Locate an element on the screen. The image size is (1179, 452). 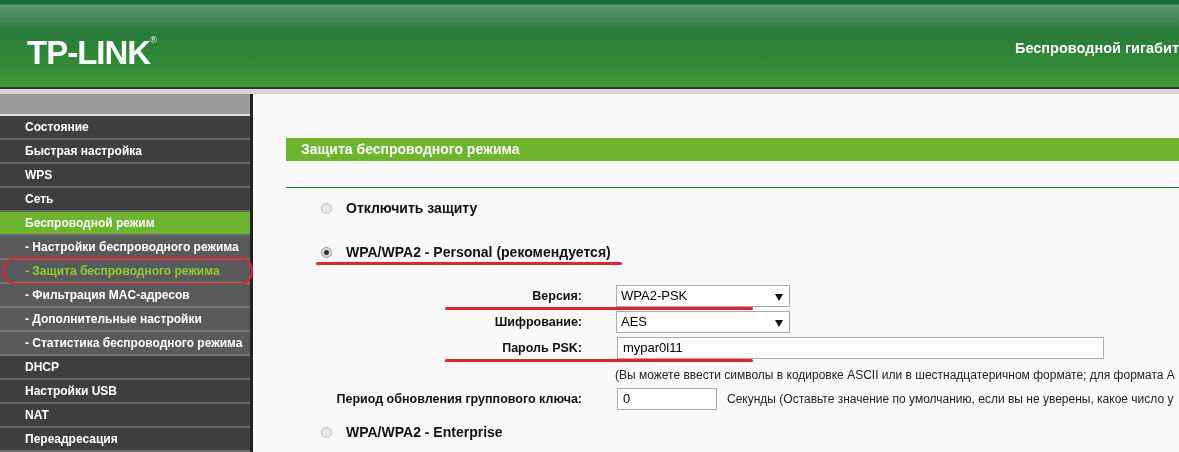
input-field: 0 is located at coordinates (667, 399).